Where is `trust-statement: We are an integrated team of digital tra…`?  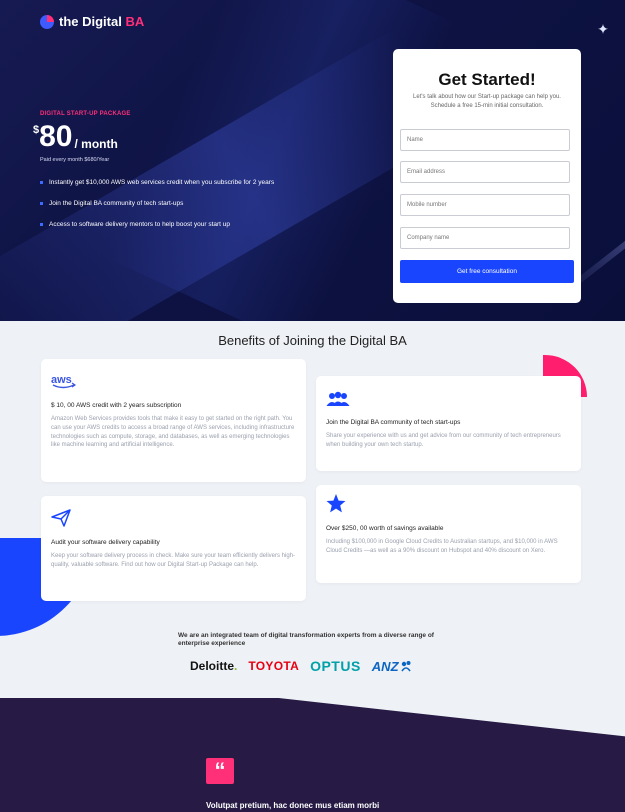 trust-statement: We are an integrated team of digital tra… is located at coordinates (306, 639).